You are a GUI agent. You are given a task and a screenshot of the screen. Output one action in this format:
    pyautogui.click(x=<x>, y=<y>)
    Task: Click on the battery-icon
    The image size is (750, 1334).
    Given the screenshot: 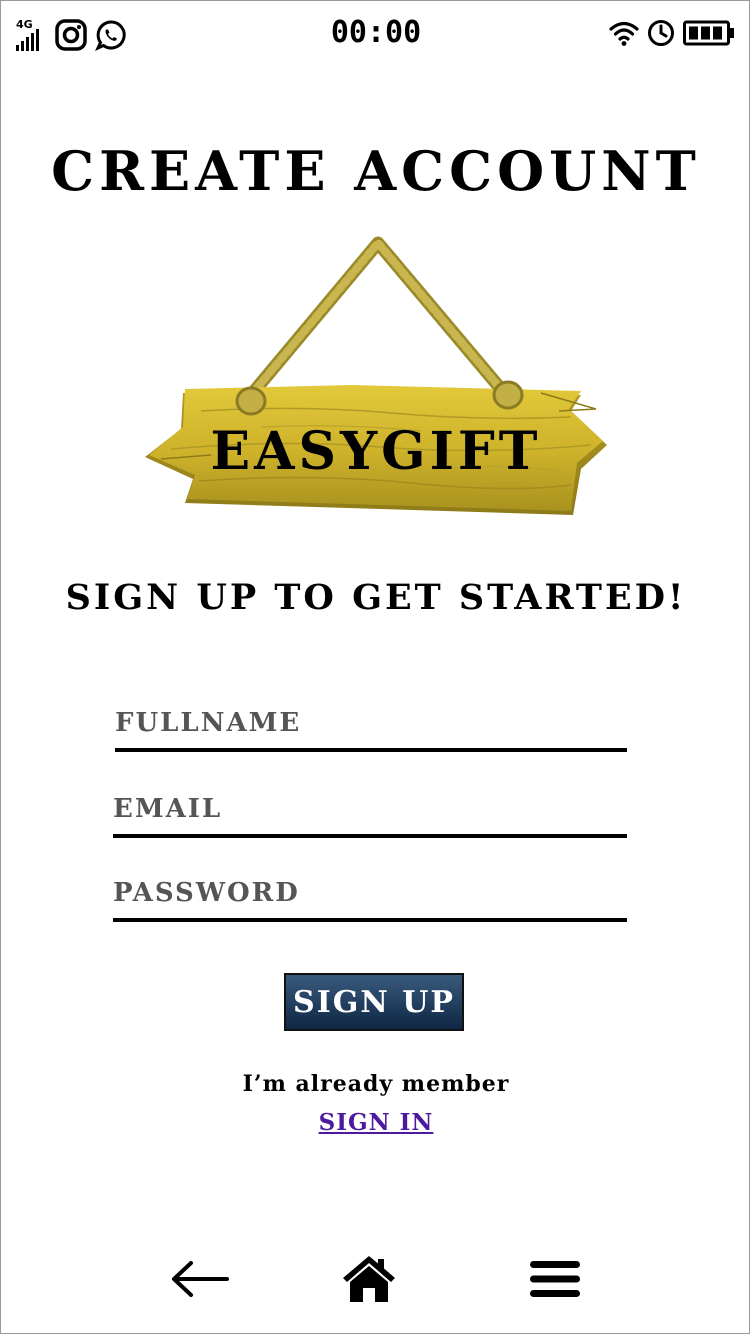 What is the action you would take?
    pyautogui.click(x=708, y=33)
    